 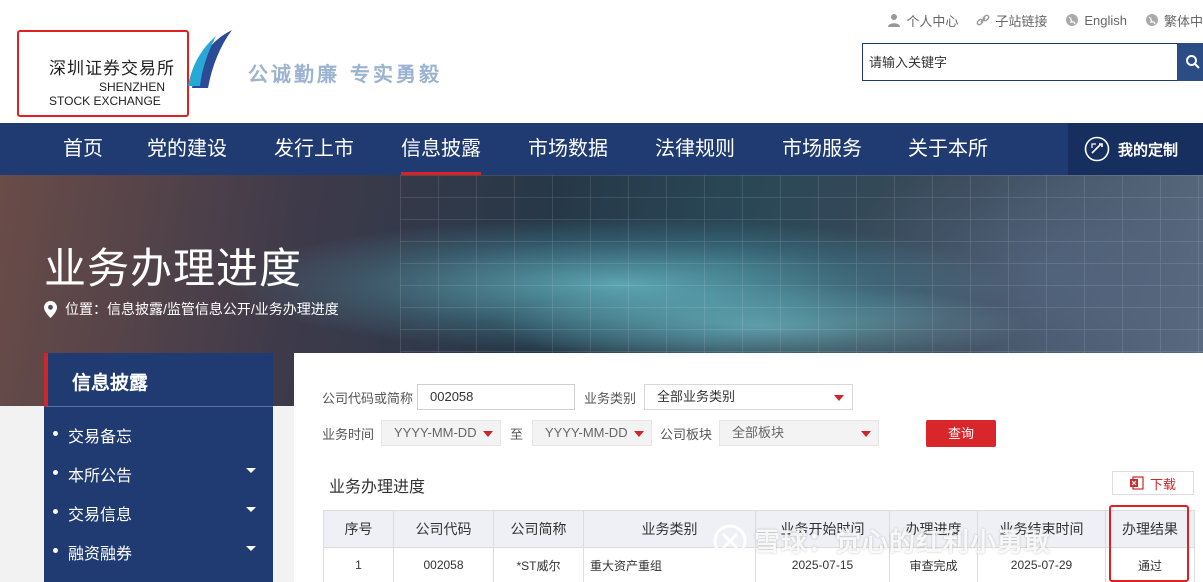 I want to click on date-to-input: YYYY-MM-DD, so click(x=592, y=433).